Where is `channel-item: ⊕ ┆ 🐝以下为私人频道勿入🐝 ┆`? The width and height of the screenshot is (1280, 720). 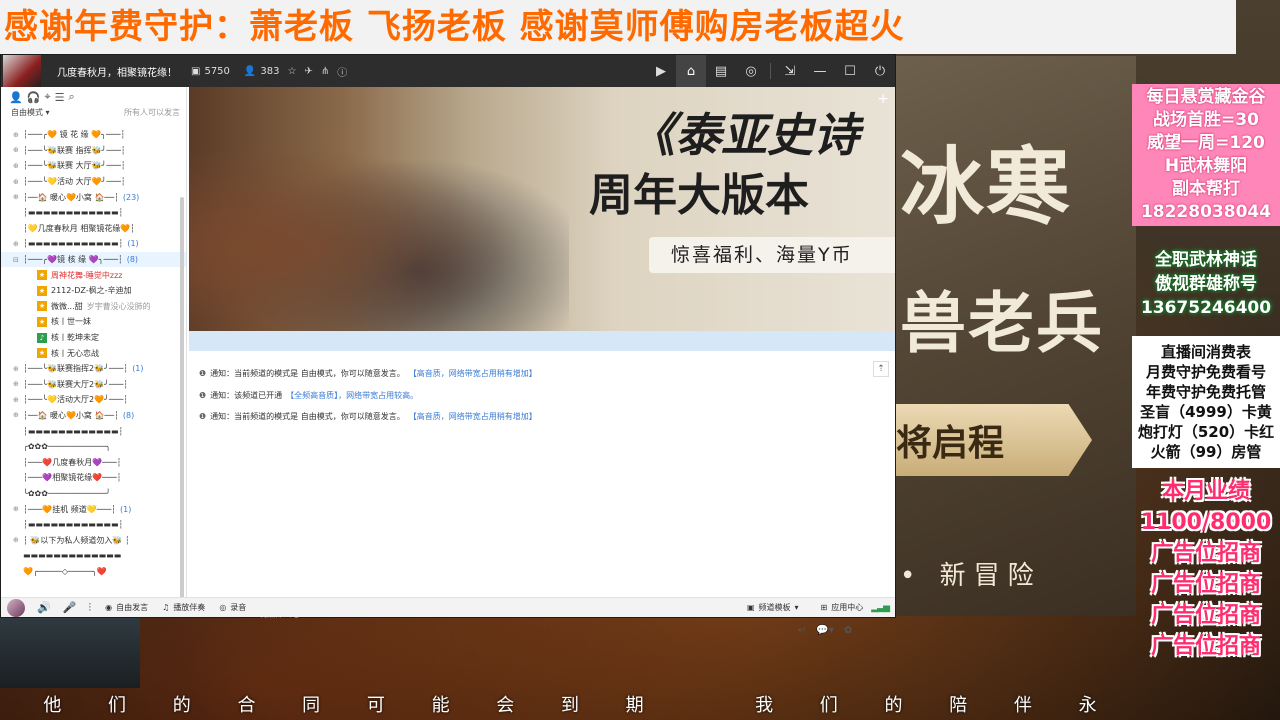
channel-item: ⊕ ┆ 🐝以下为私人频道勿入🐝 ┆ is located at coordinates (93, 540).